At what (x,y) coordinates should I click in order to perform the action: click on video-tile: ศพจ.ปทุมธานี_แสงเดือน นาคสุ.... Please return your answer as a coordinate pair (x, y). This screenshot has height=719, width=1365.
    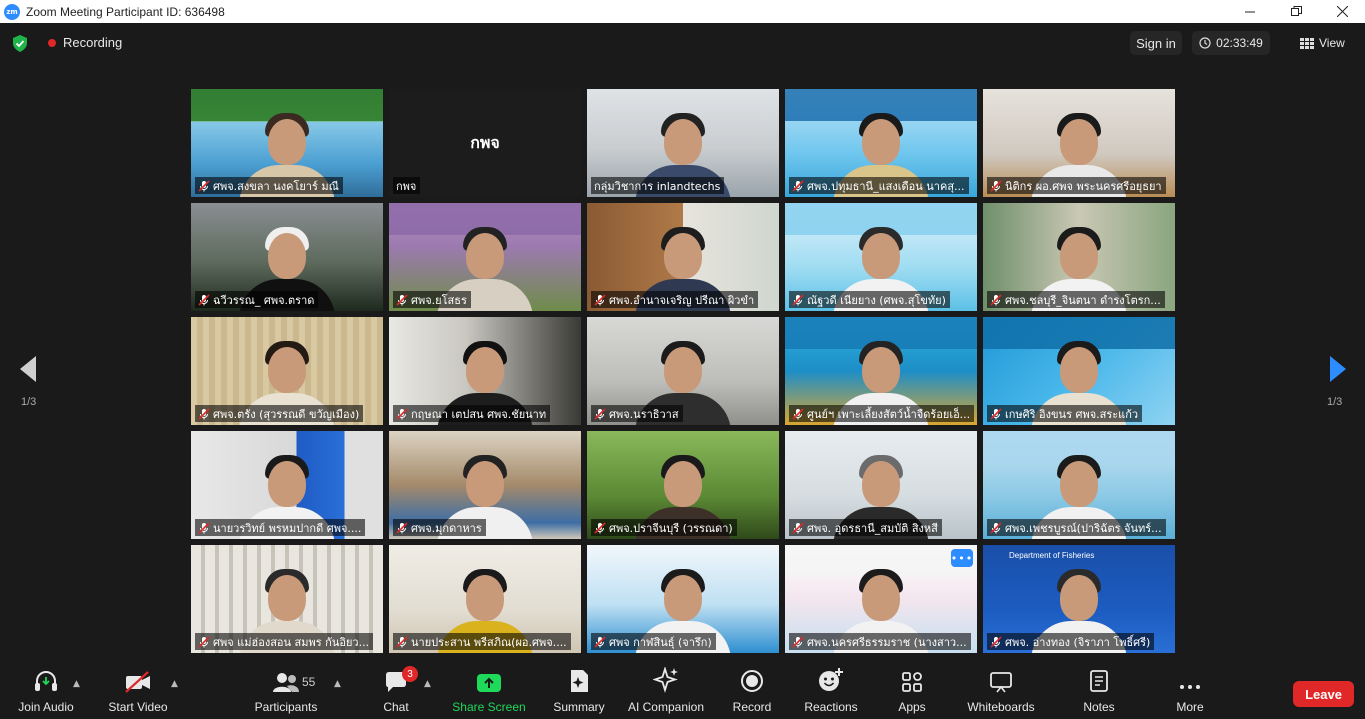
    Looking at the image, I should click on (881, 143).